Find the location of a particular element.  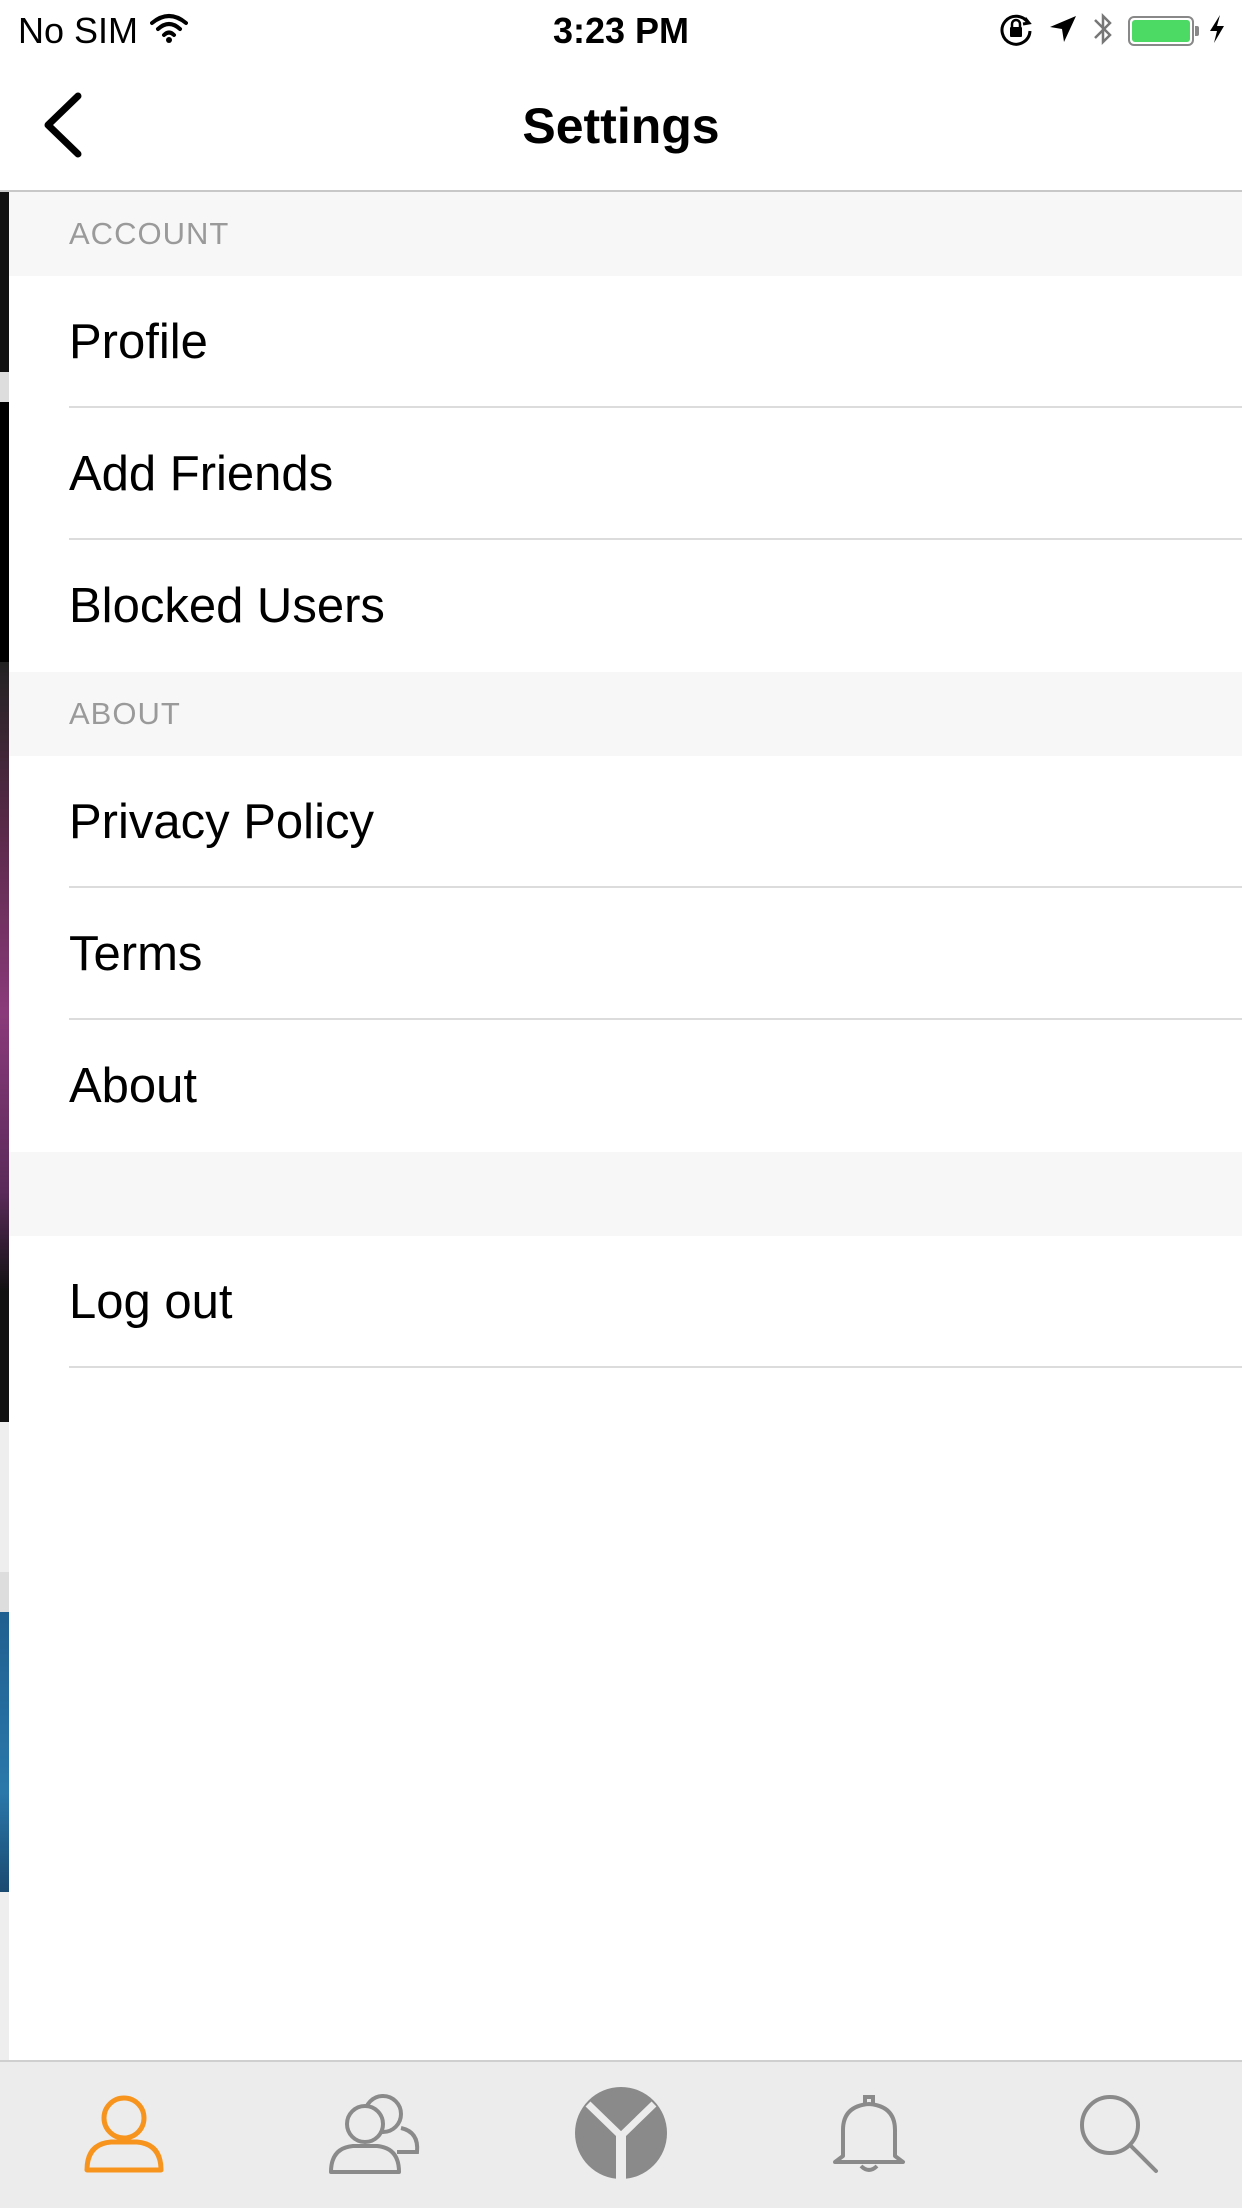

app-logo-icon is located at coordinates (621, 2135).